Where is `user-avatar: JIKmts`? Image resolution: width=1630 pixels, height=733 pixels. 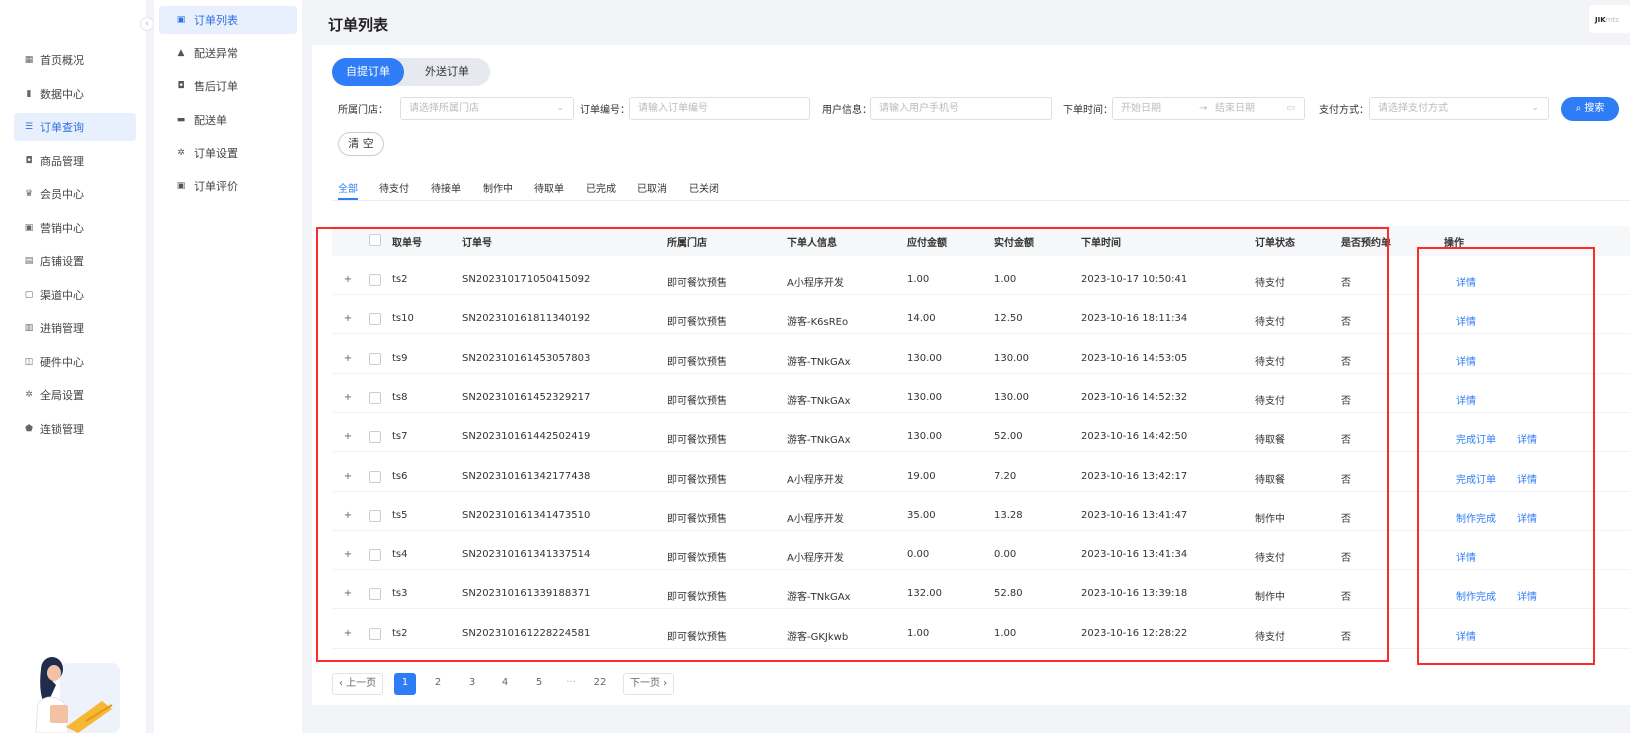 user-avatar: JIKmts is located at coordinates (1609, 19).